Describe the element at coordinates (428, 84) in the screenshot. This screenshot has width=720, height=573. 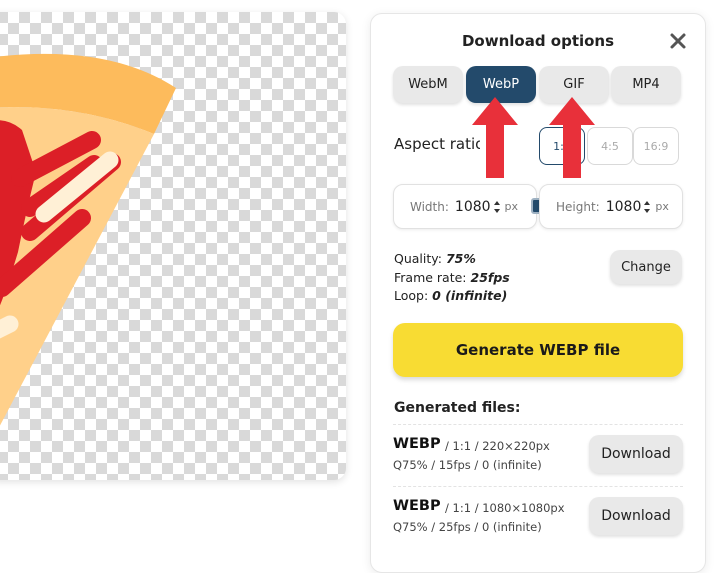
I see `format-webm-button: WebM` at that location.